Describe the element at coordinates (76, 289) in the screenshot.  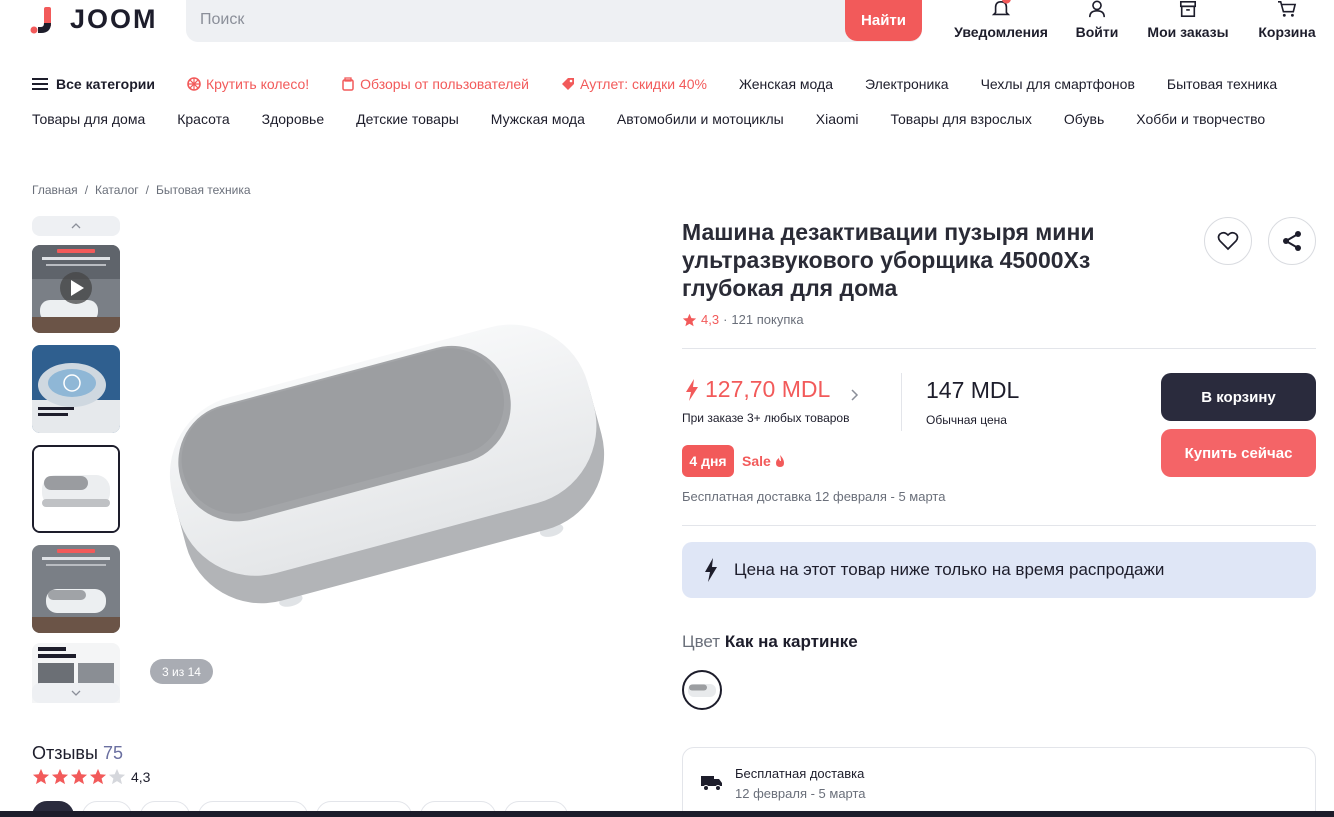
I see `thumbnail-video` at that location.